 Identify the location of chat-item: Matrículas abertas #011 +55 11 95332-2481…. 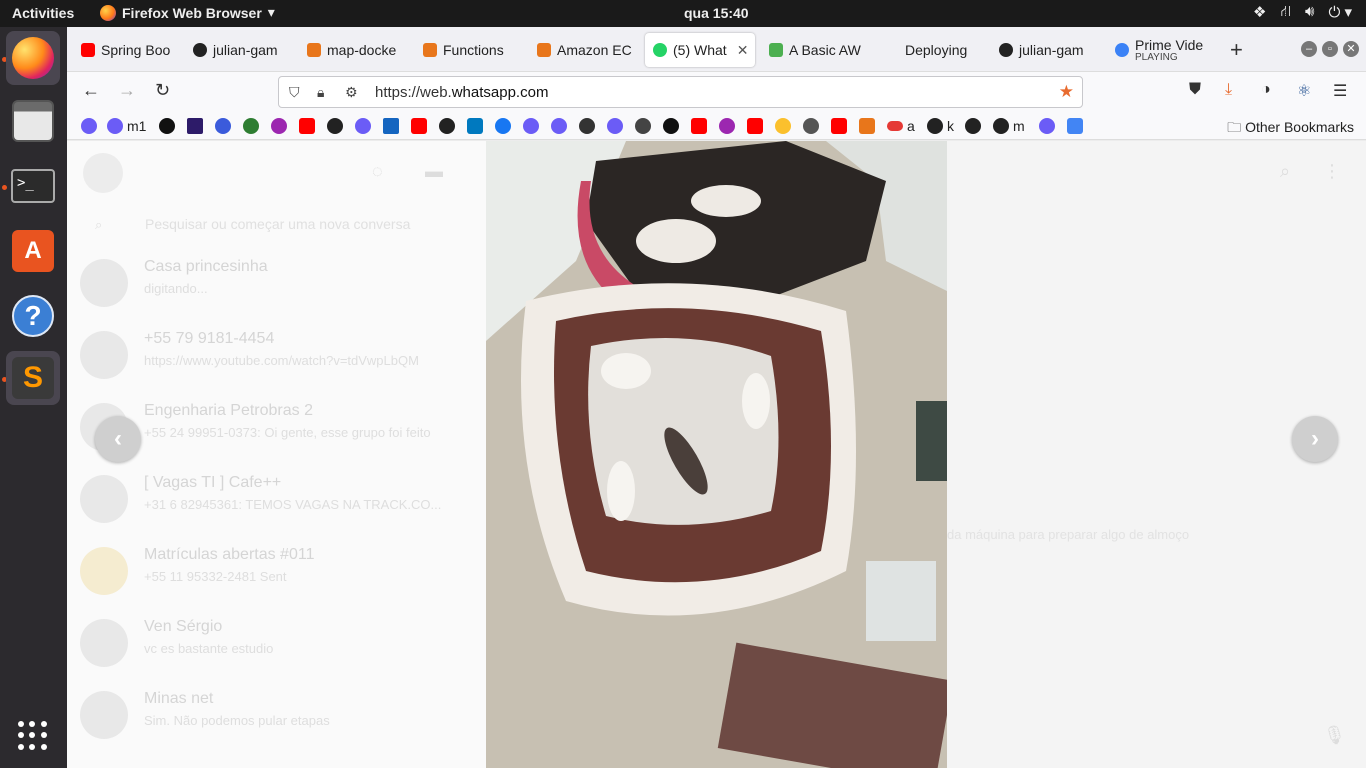
(277, 571).